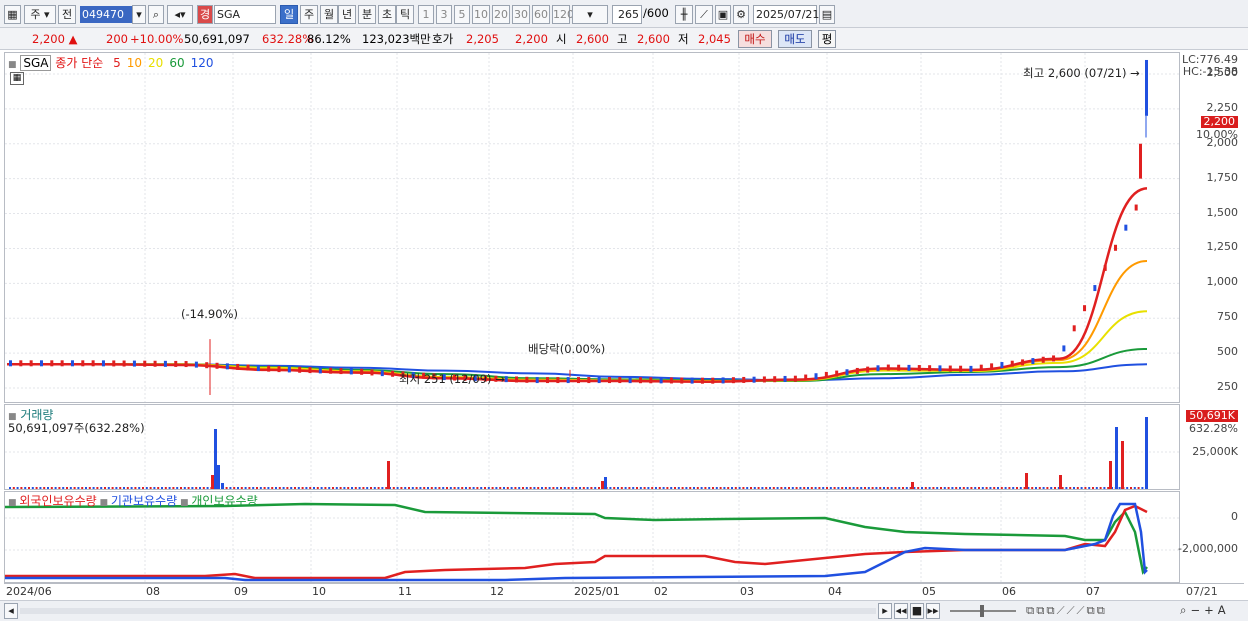 Image resolution: width=1248 pixels, height=621 pixels. What do you see at coordinates (592, 447) in the screenshot?
I see `volume-panel: ■ 거래량 50,691,097주(632.28%)` at bounding box center [592, 447].